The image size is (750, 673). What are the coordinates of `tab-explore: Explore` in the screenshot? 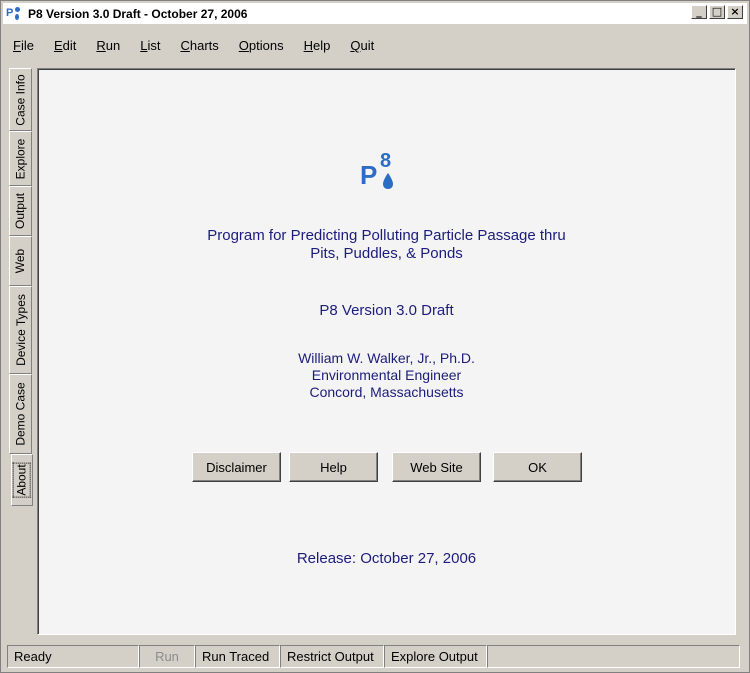 It's located at (20, 158).